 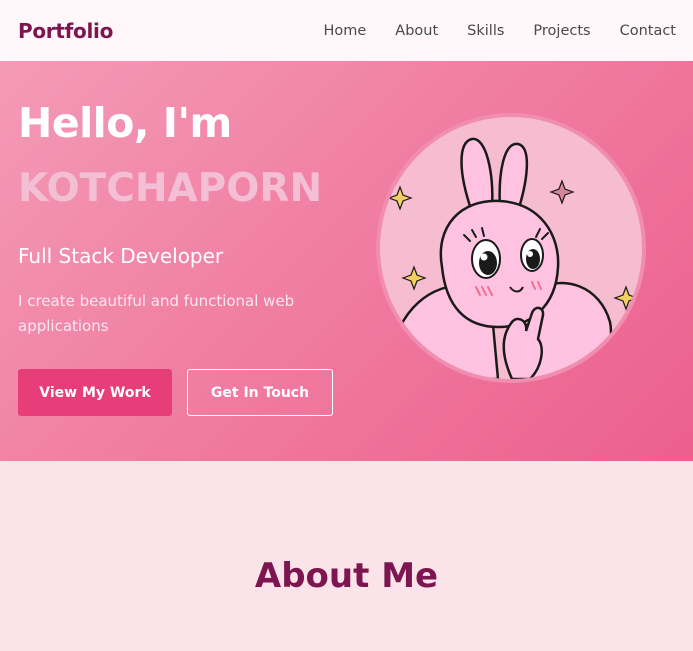 I want to click on hero-role: Full Stack Developer, so click(x=121, y=256).